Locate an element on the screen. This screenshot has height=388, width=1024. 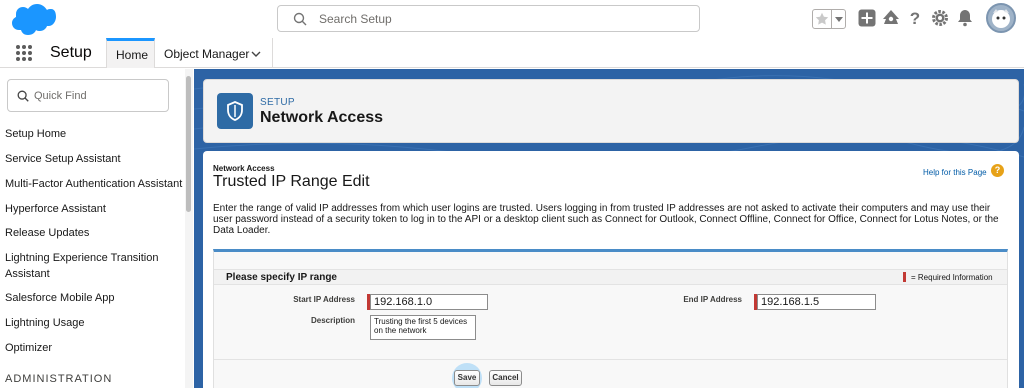
favorites-button is located at coordinates (829, 19).